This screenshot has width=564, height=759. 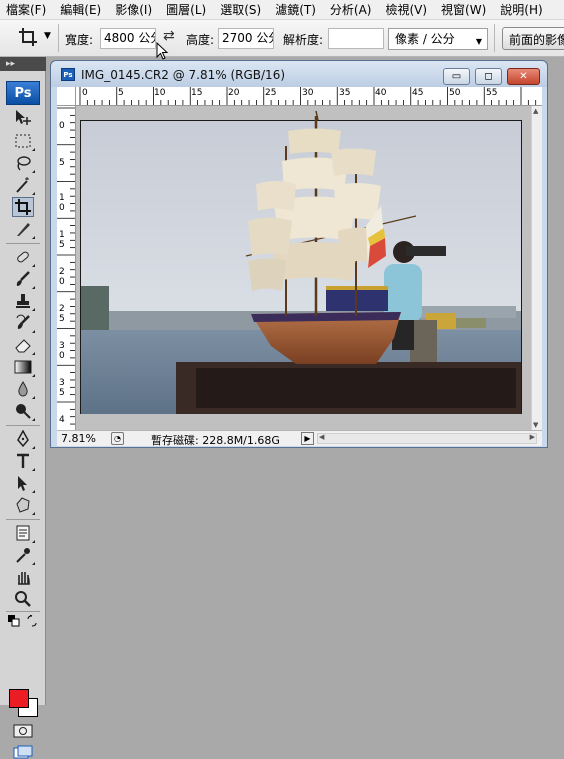 What do you see at coordinates (438, 39) in the screenshot?
I see `unit-select: 像素 / 公分 ▼` at bounding box center [438, 39].